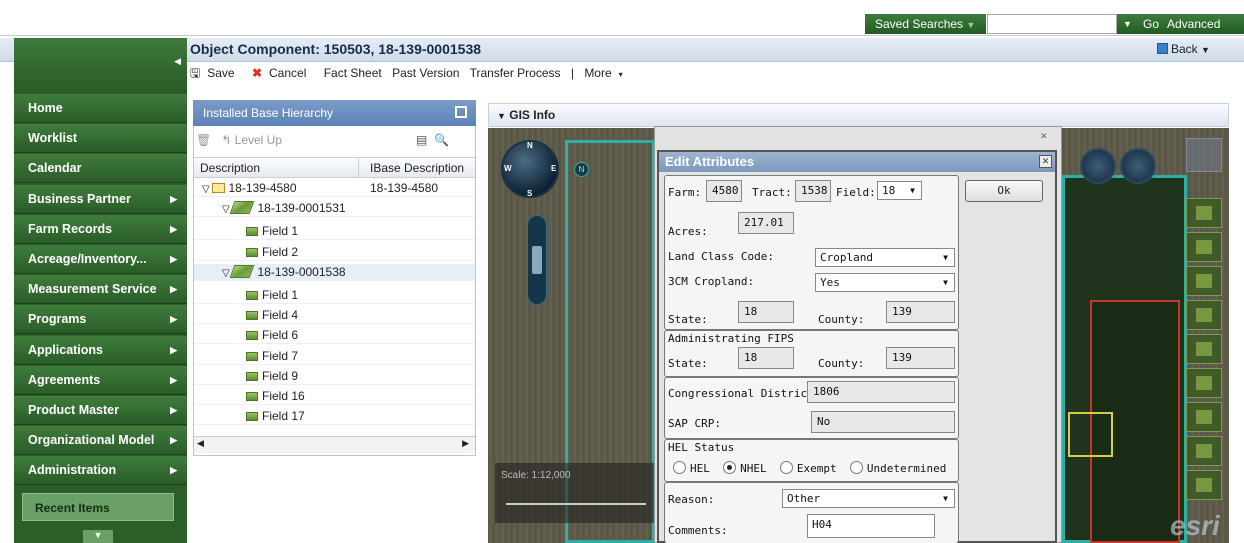  Describe the element at coordinates (207, 189) in the screenshot. I see `expand-toggle-icon: ▽` at that location.